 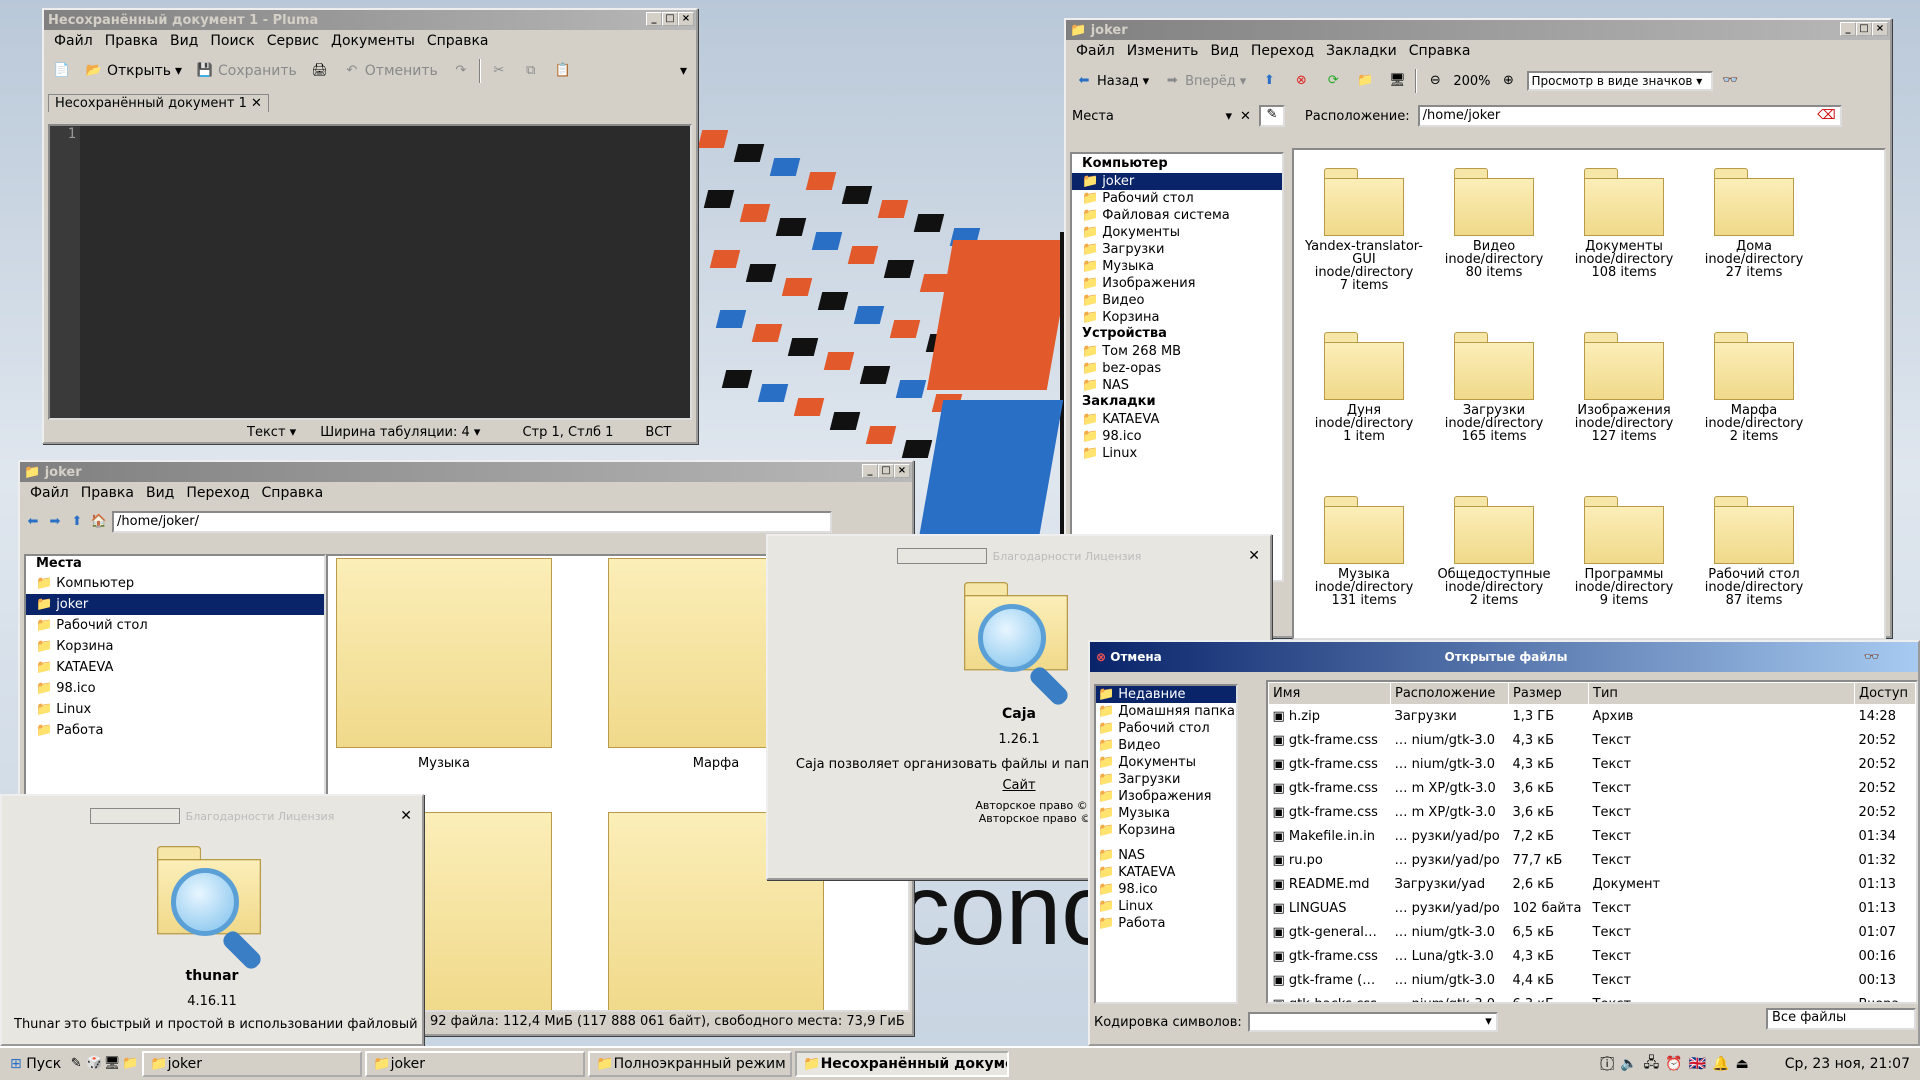 What do you see at coordinates (1754, 223) in the screenshot?
I see `folder-item: Дома inode/directory 27 items` at bounding box center [1754, 223].